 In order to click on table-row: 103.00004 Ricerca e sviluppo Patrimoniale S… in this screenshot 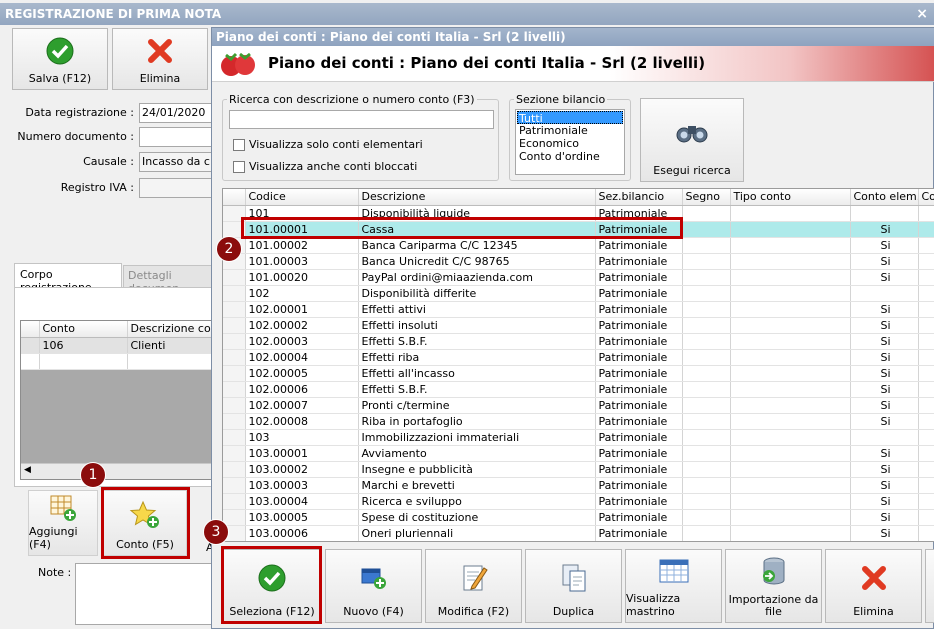, I will do `click(578, 501)`.